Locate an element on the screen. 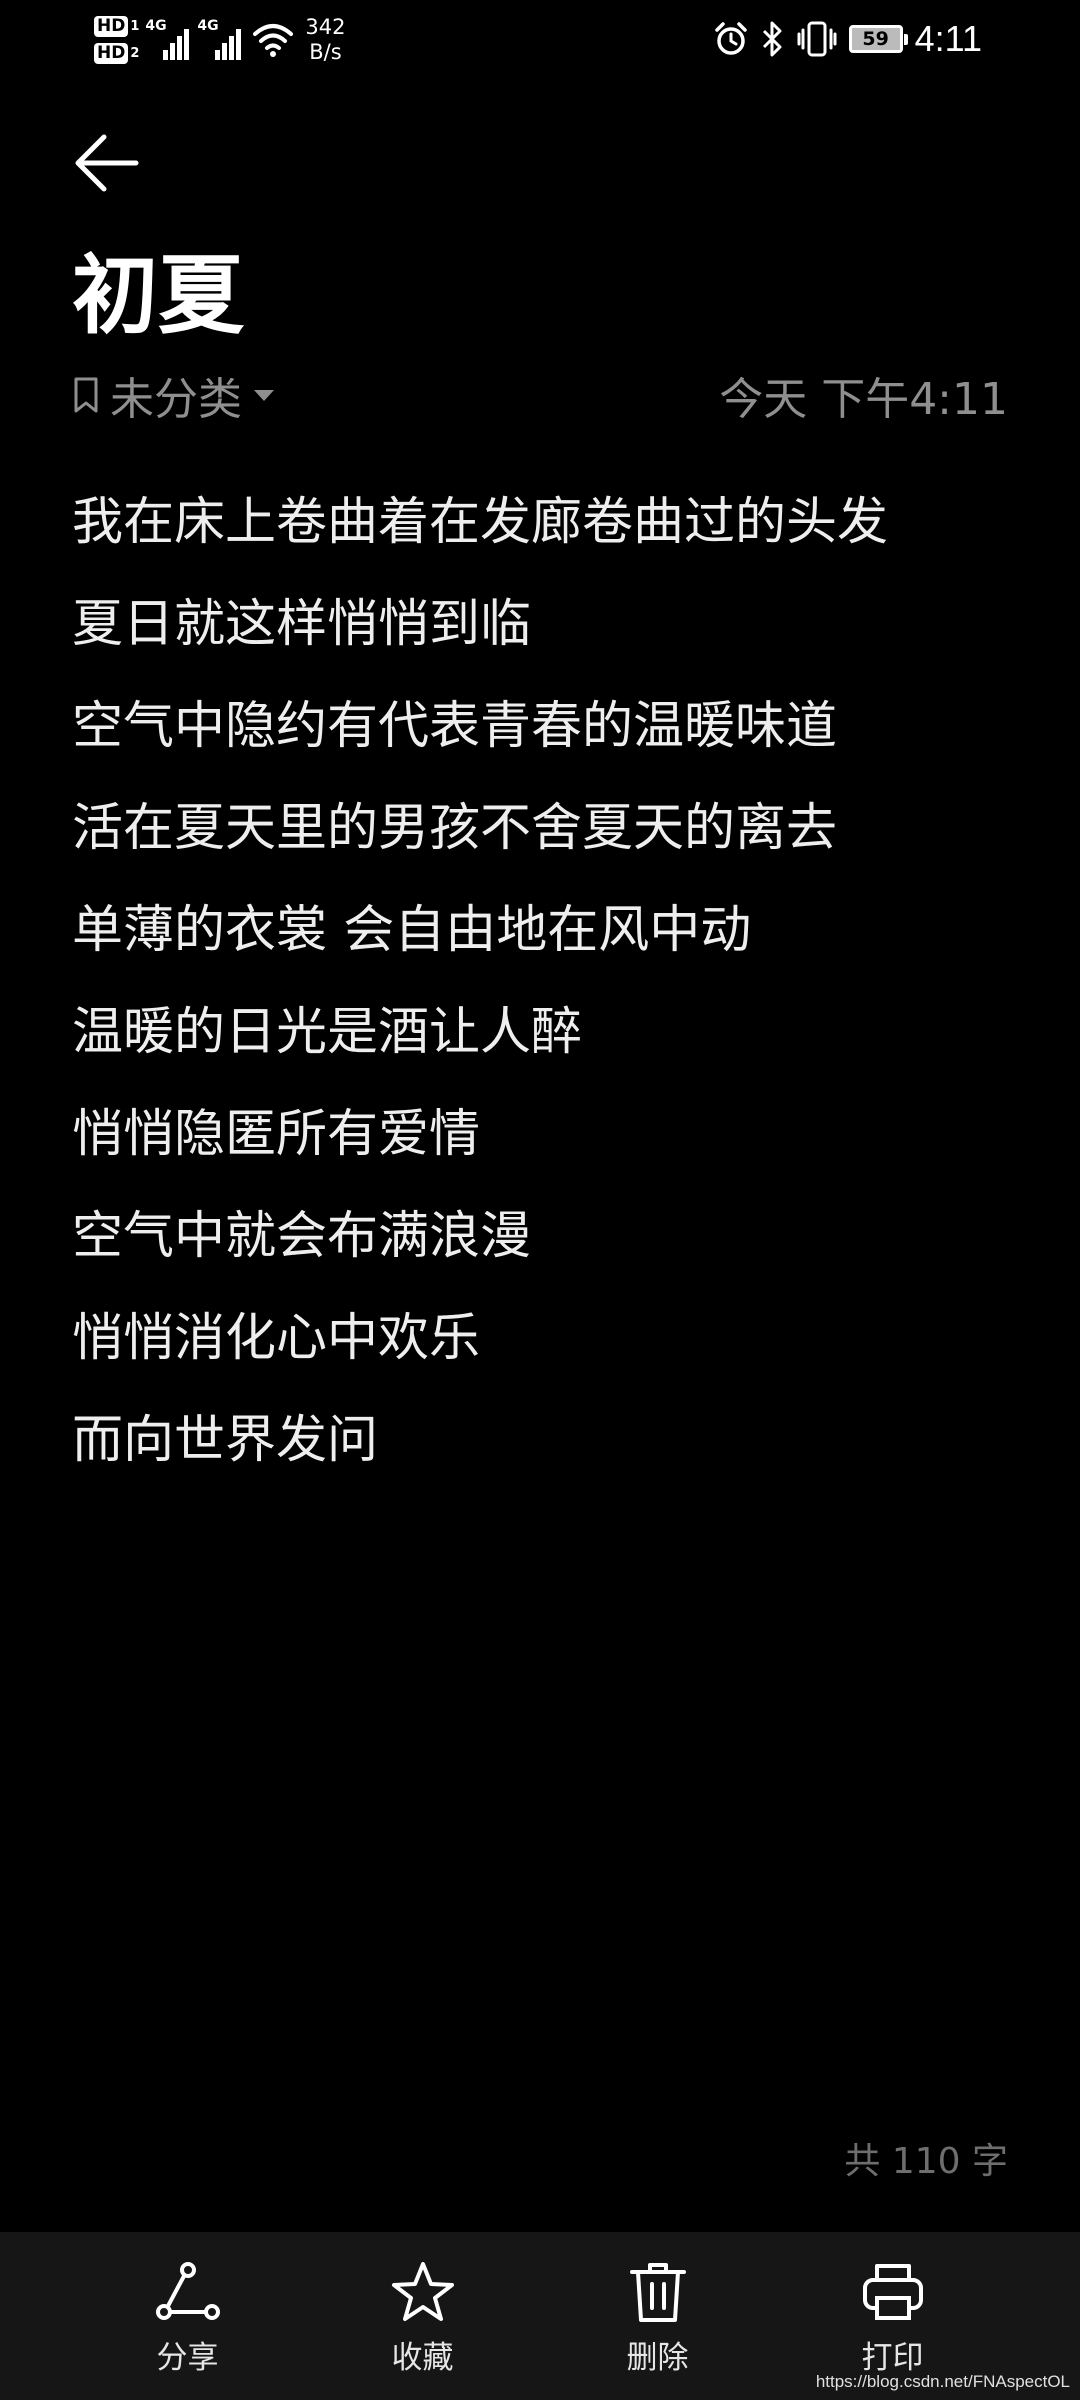  category-selector: 未分类 is located at coordinates (174, 395).